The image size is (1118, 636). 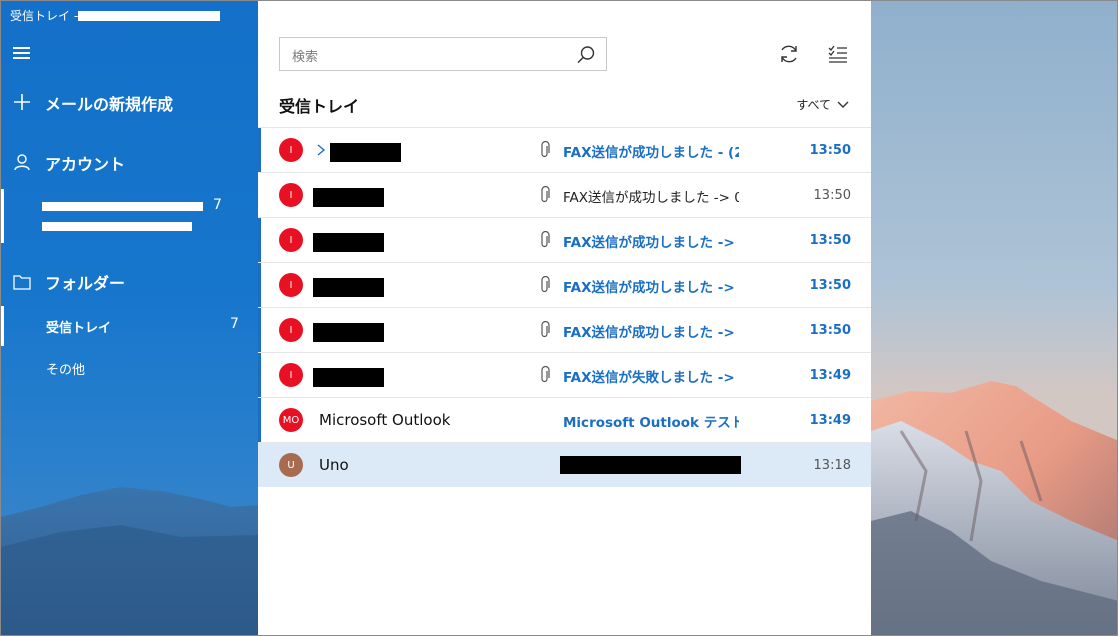 I want to click on message-row-selected: U Uno 13:18, so click(x=564, y=464).